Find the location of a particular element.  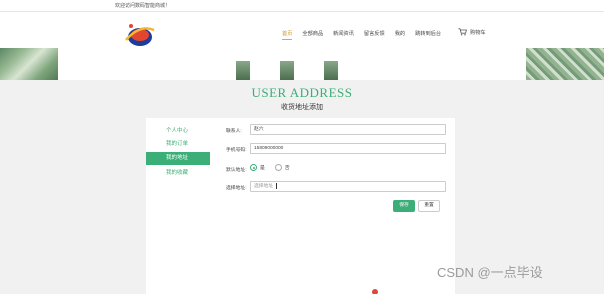

address-placeholder: 选择地址 is located at coordinates (264, 186).